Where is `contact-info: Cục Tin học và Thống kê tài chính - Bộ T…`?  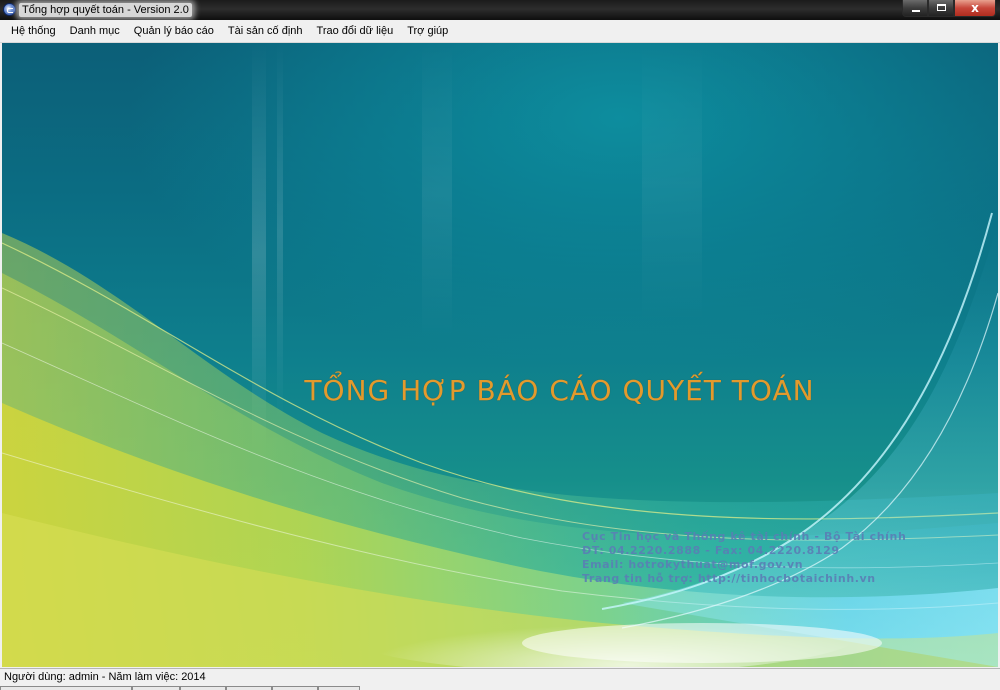 contact-info: Cục Tin học và Thống kê tài chính - Bộ T… is located at coordinates (744, 558).